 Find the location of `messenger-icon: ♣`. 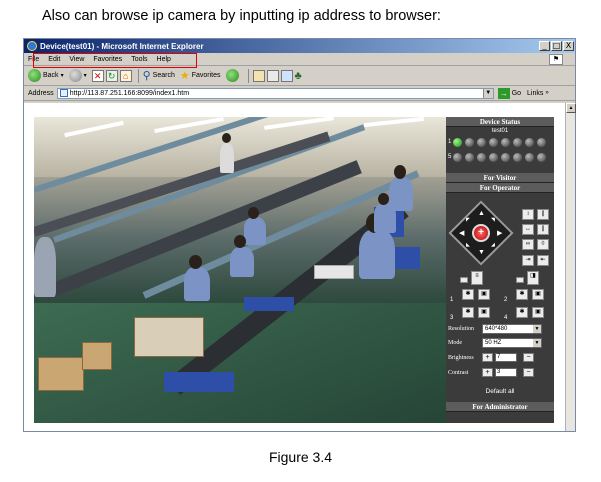

messenger-icon: ♣ is located at coordinates (298, 76).